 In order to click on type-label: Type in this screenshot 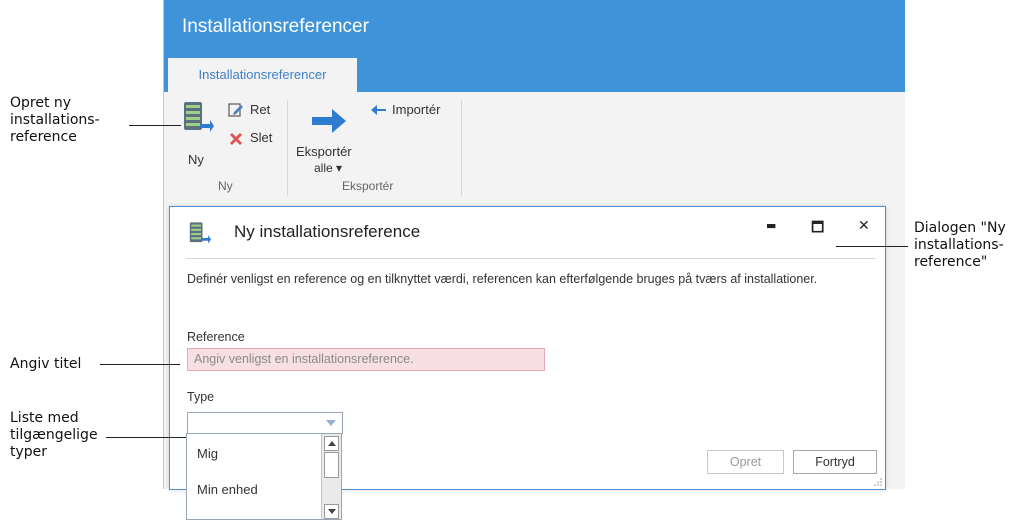, I will do `click(201, 397)`.